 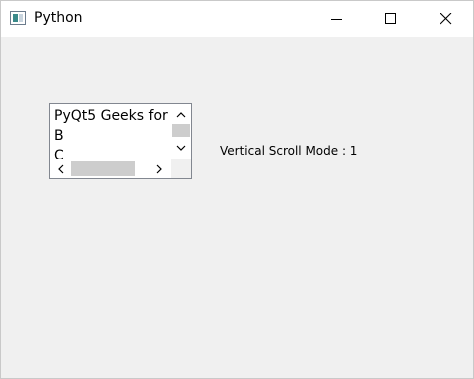 What do you see at coordinates (237, 19) in the screenshot?
I see `title-bar: Python` at bounding box center [237, 19].